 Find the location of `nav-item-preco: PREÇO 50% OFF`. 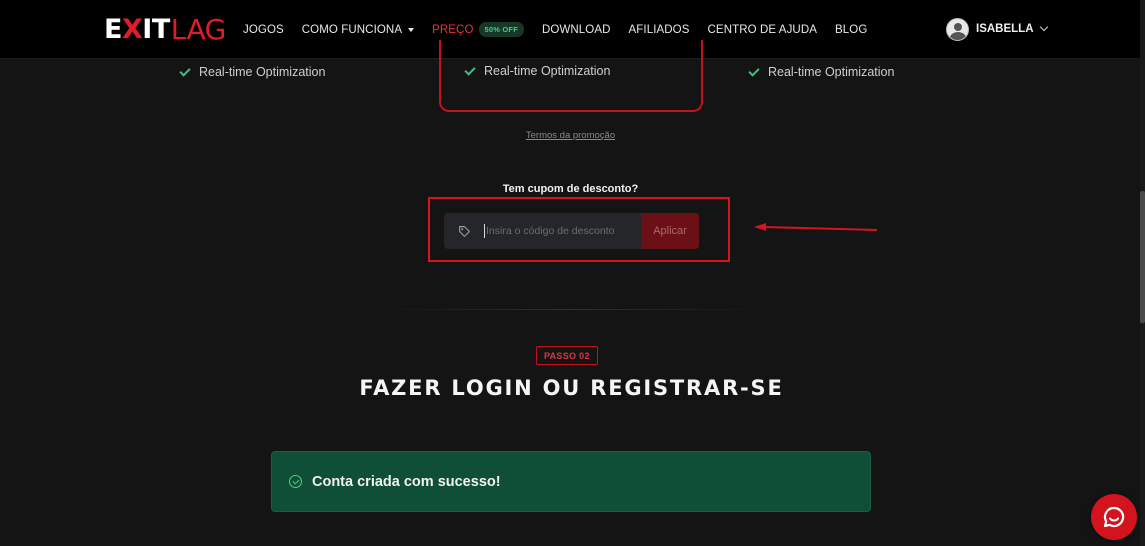

nav-item-preco: PREÇO 50% OFF is located at coordinates (478, 29).